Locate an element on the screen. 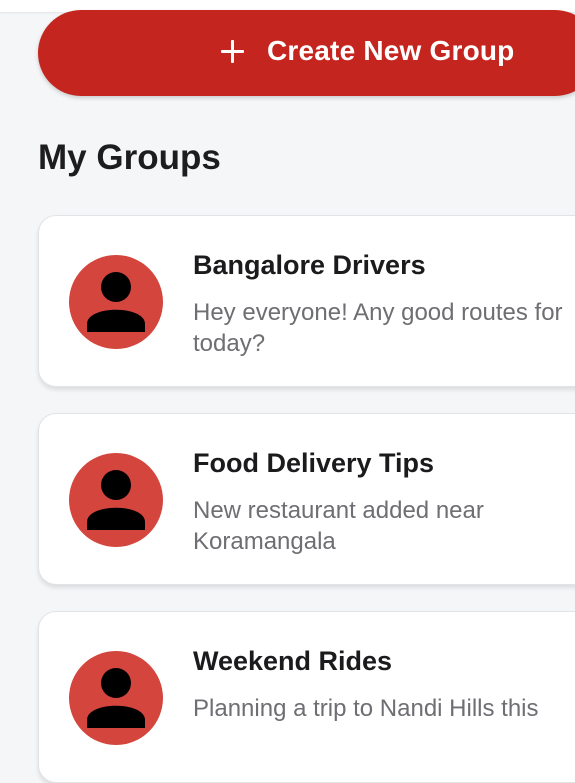 This screenshot has width=575, height=783. group-name: Weekend Rides is located at coordinates (293, 661).